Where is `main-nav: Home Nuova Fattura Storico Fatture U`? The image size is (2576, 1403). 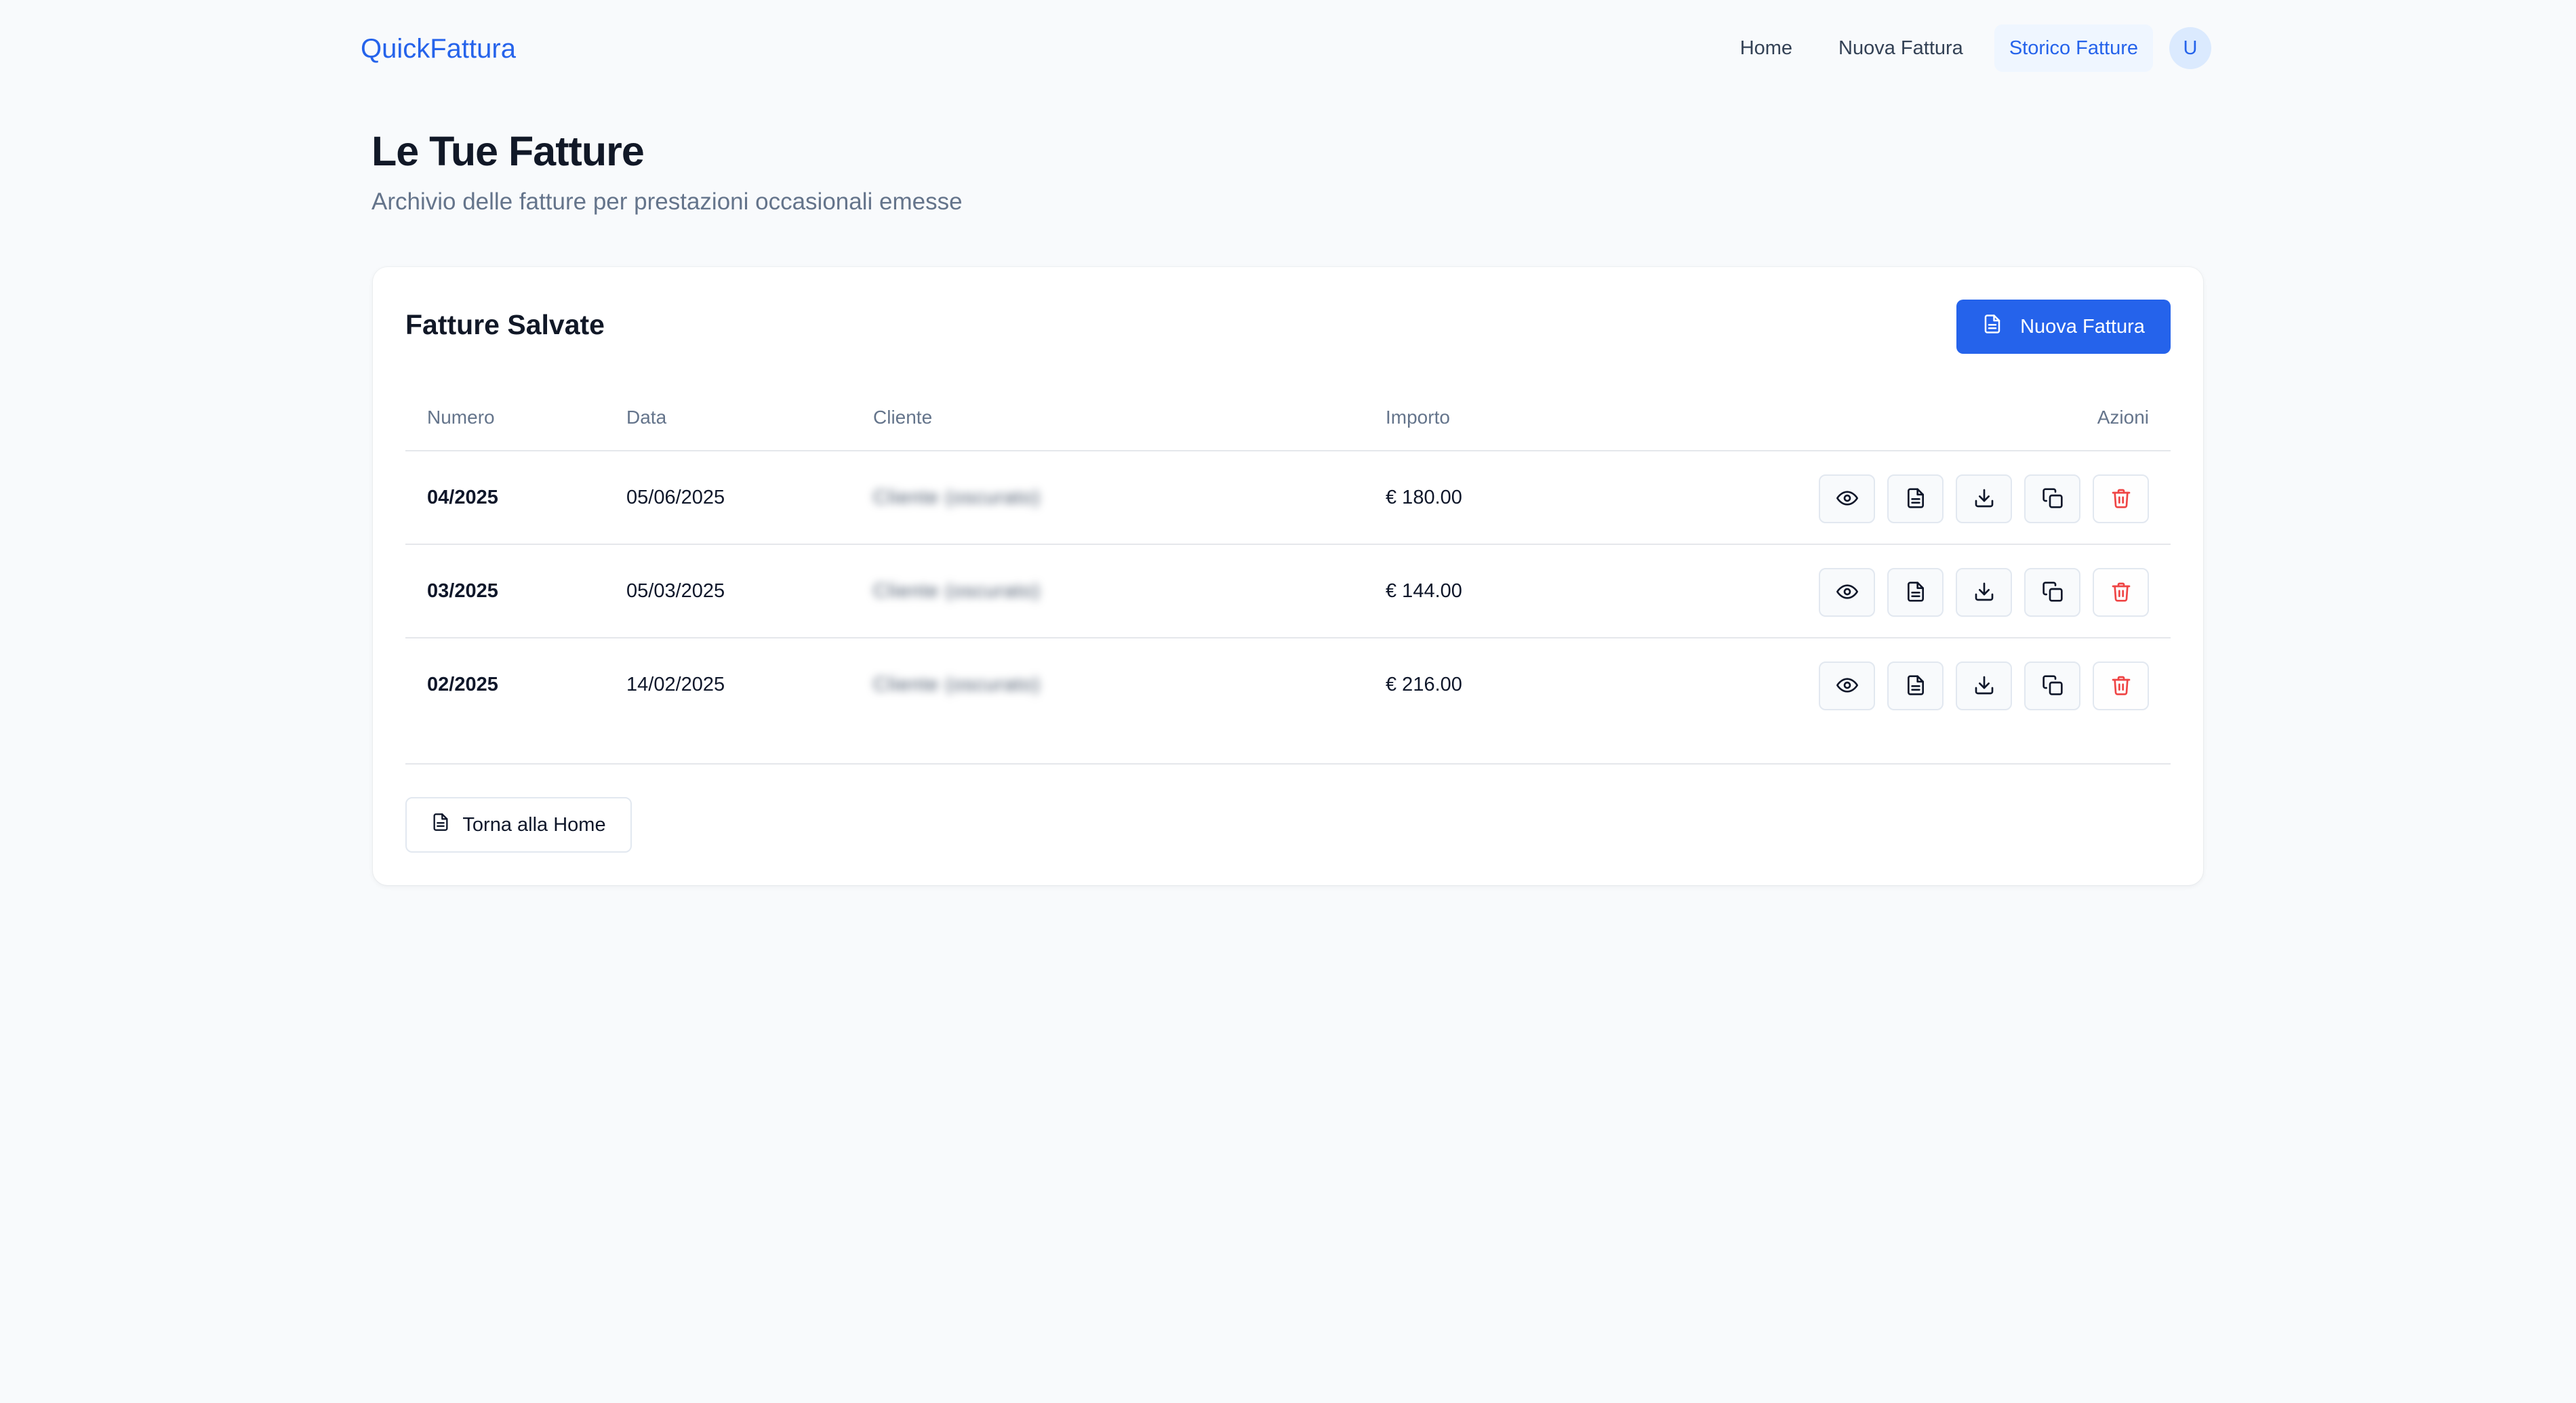 main-nav: Home Nuova Fattura Storico Fatture U is located at coordinates (1968, 48).